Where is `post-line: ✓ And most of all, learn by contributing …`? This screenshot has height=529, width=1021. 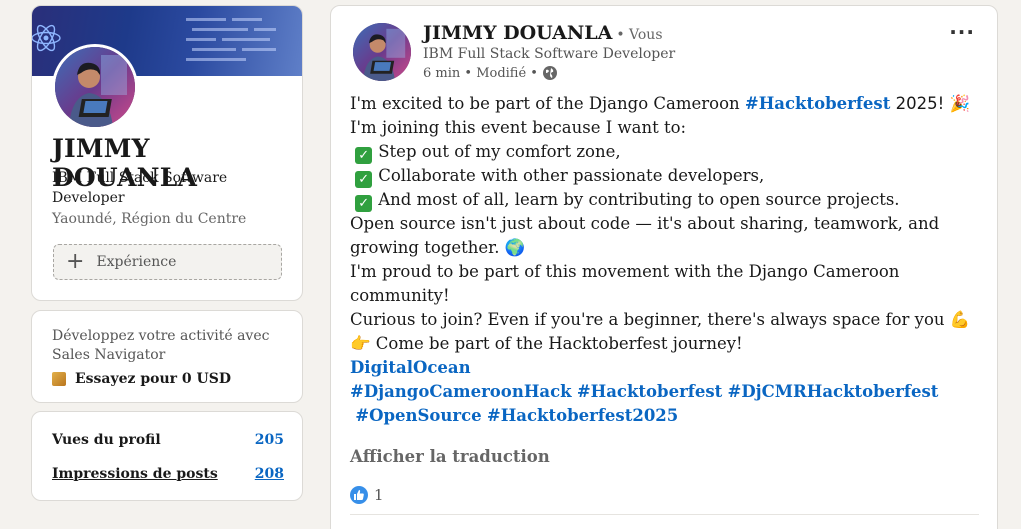 post-line: ✓ And most of all, learn by contributing … is located at coordinates (650, 200).